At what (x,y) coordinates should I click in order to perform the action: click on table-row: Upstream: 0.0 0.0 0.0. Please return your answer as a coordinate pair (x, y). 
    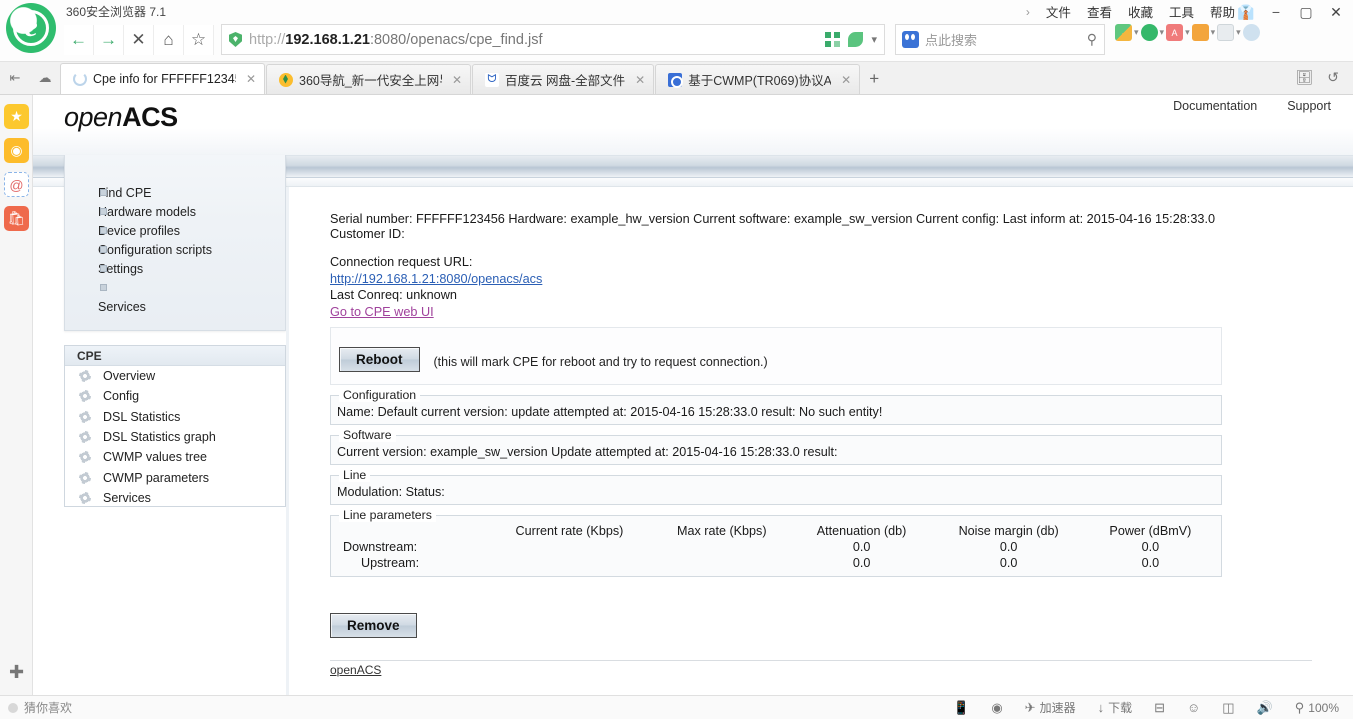
    Looking at the image, I should click on (776, 563).